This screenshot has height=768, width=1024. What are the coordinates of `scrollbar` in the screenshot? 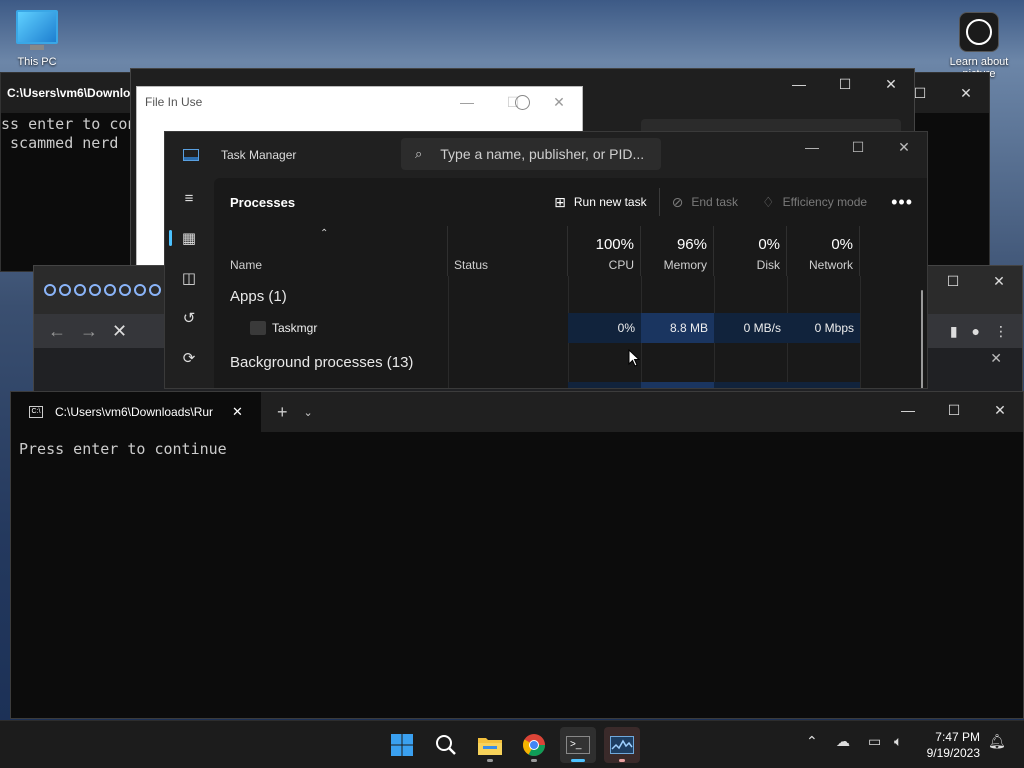 It's located at (922, 339).